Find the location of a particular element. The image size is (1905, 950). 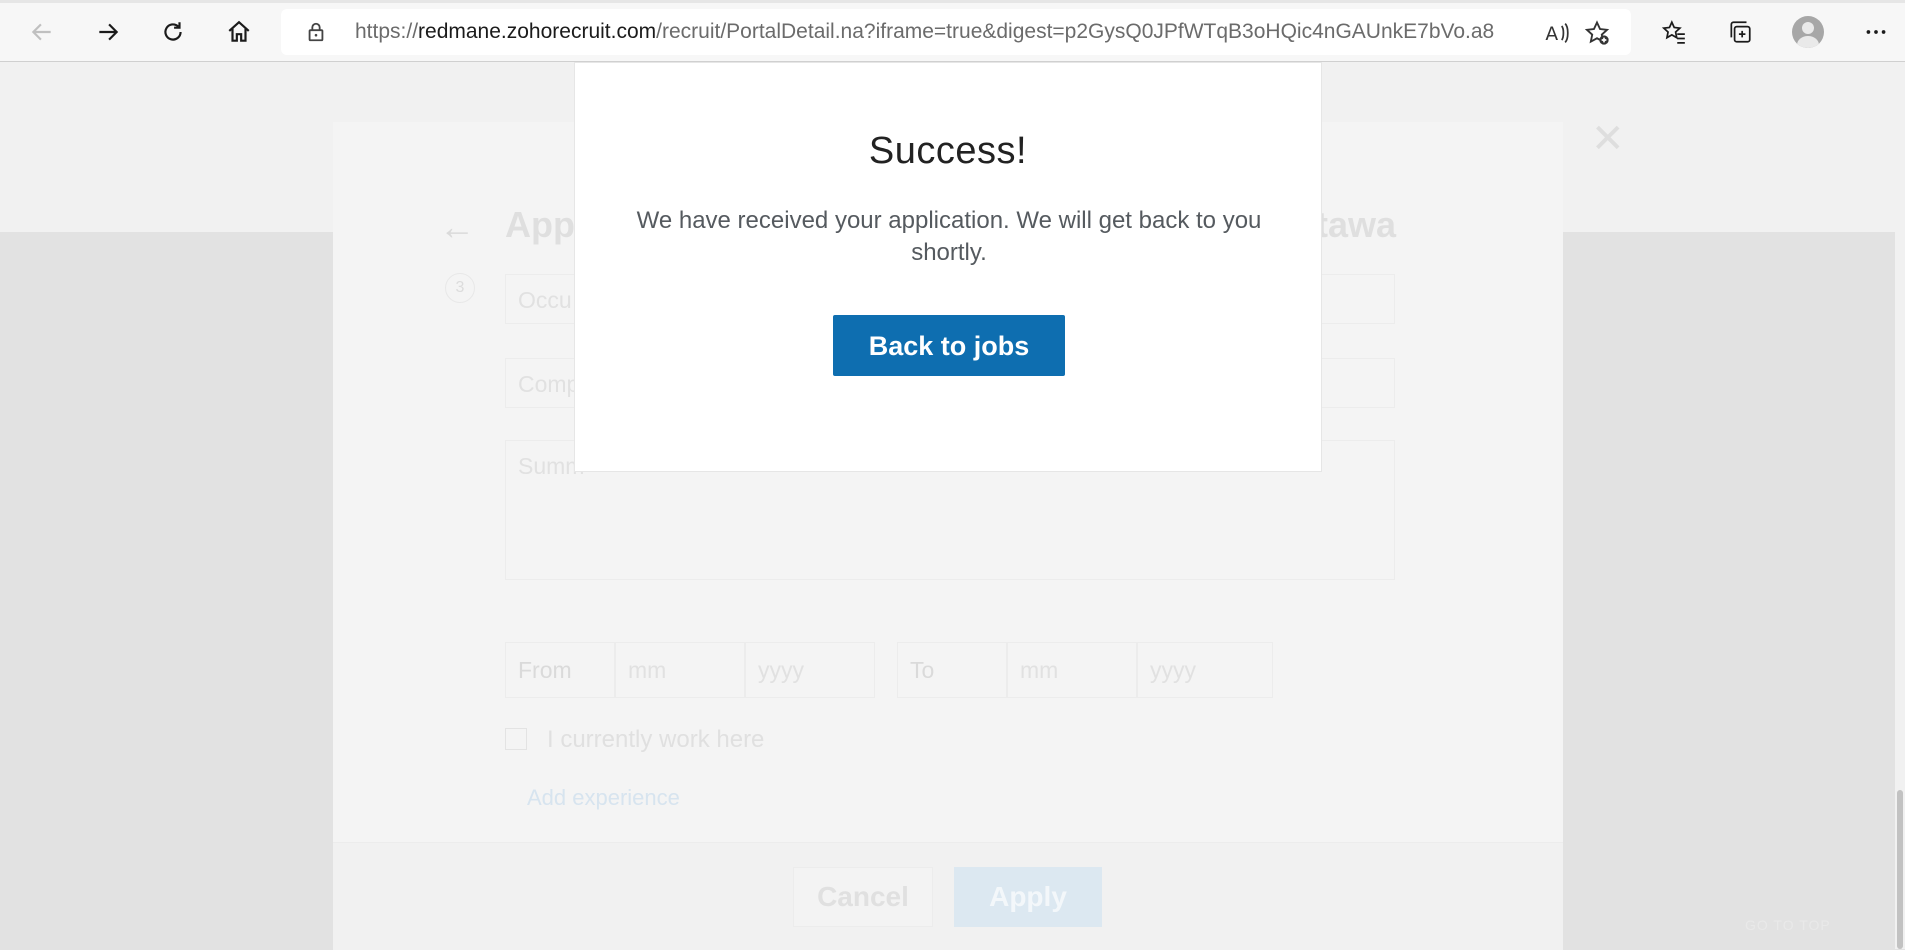

back-icon is located at coordinates (41, 32).